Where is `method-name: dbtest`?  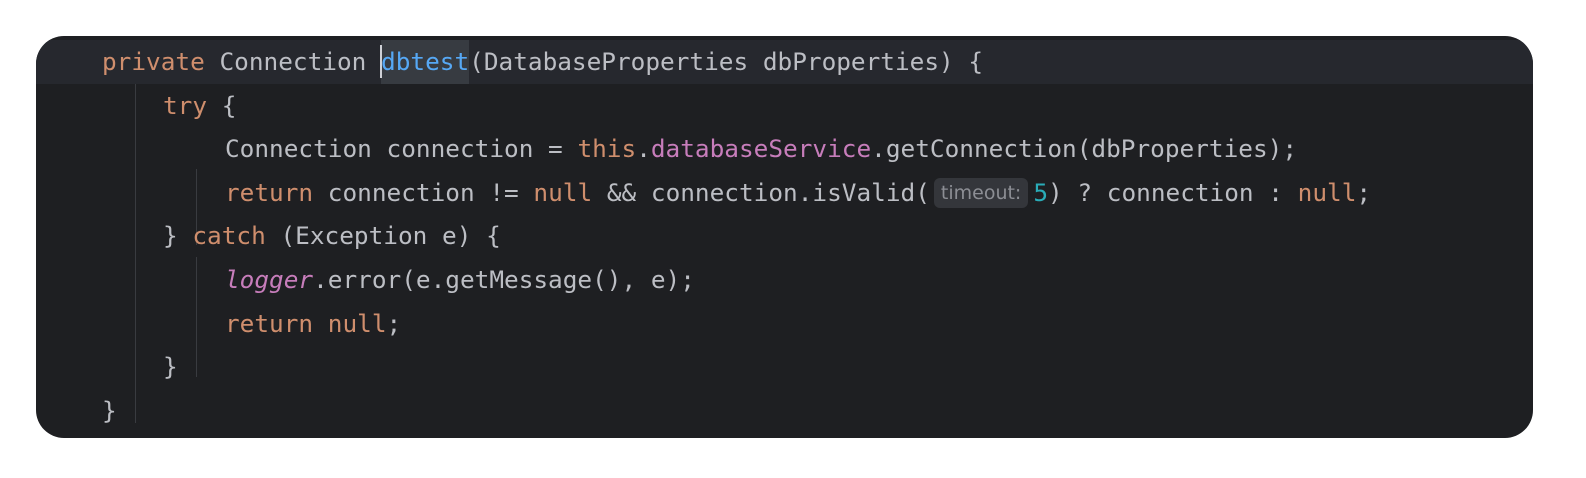 method-name: dbtest is located at coordinates (425, 61).